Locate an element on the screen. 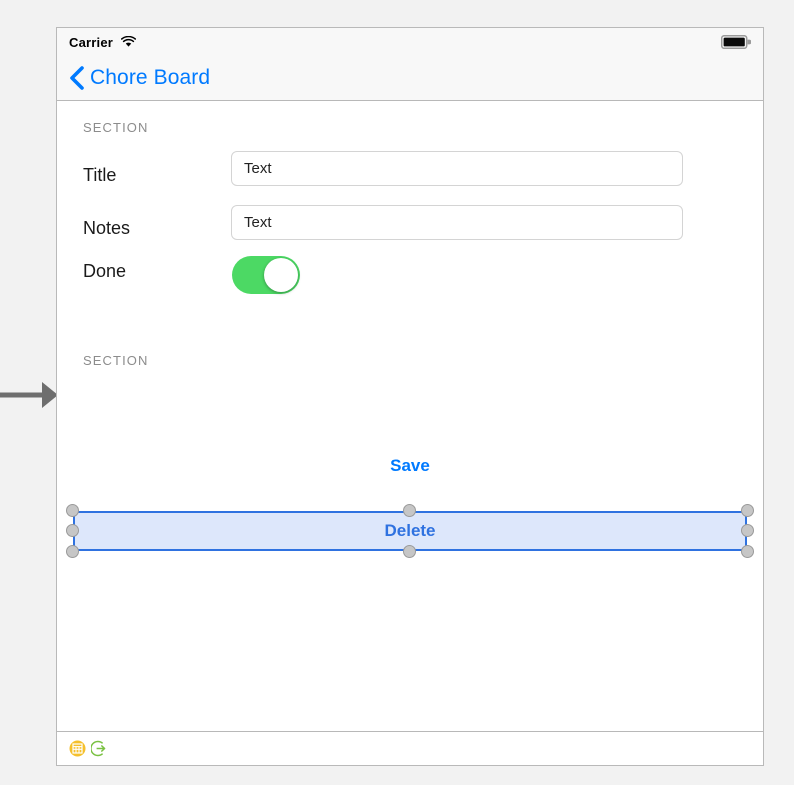 Image resolution: width=794 pixels, height=785 pixels. notes-row-label: Notes is located at coordinates (107, 228).